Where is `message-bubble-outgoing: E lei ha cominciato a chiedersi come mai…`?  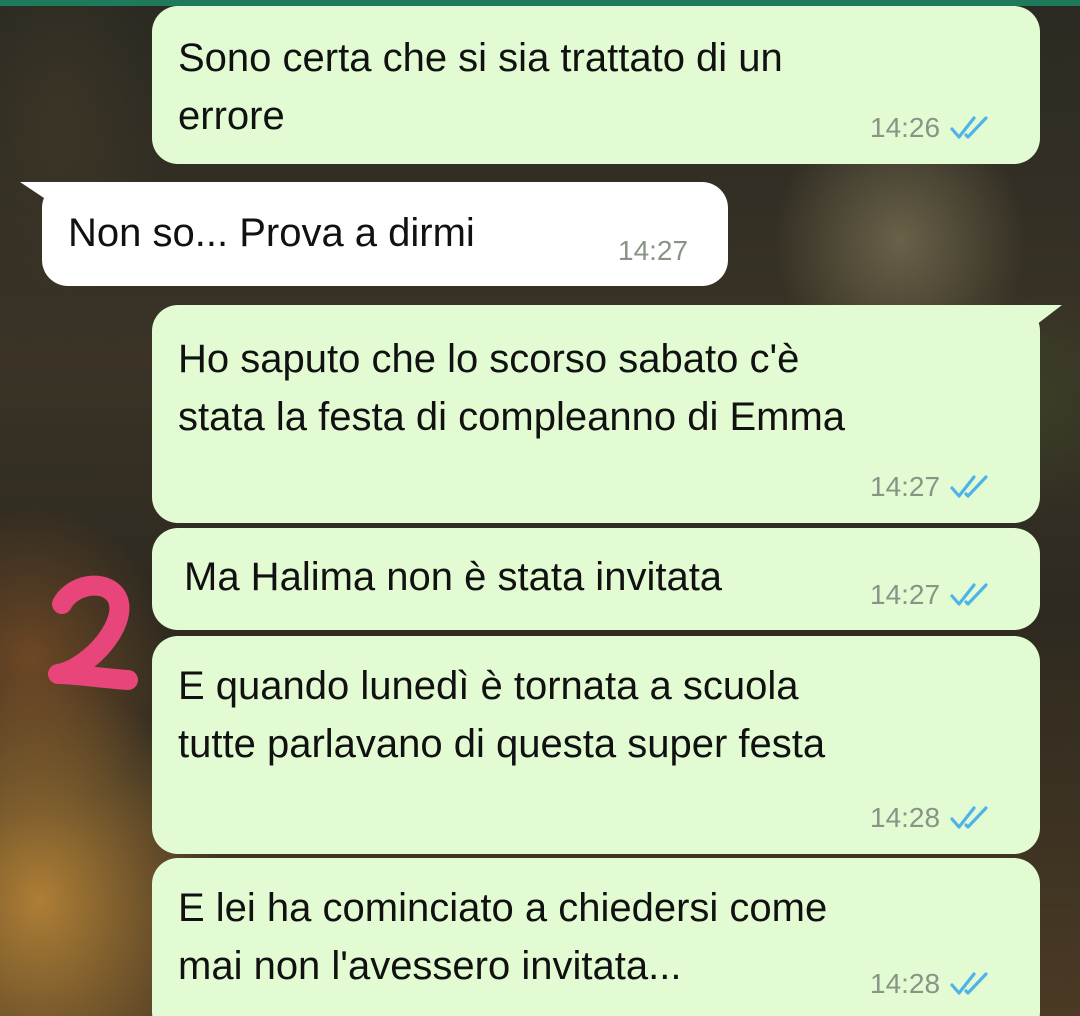 message-bubble-outgoing: E lei ha cominciato a chiedersi come mai… is located at coordinates (596, 937).